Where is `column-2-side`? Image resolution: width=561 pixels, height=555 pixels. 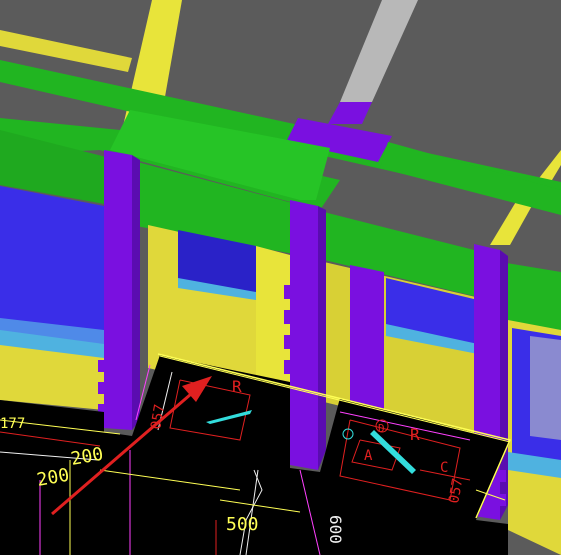 column-2-side is located at coordinates (322, 338).